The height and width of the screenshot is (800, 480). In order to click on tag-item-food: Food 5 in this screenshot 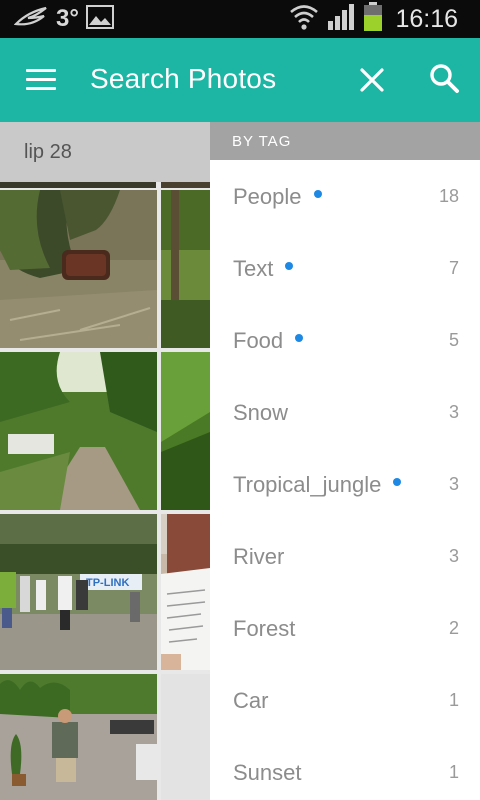, I will do `click(345, 340)`.